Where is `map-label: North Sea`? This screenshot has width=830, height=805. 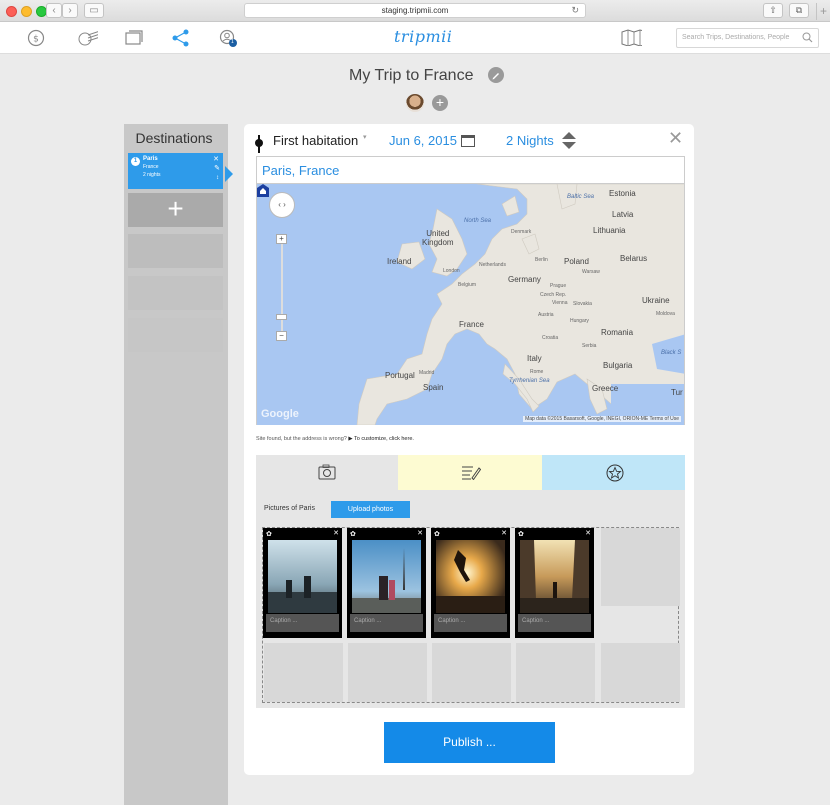 map-label: North Sea is located at coordinates (478, 221).